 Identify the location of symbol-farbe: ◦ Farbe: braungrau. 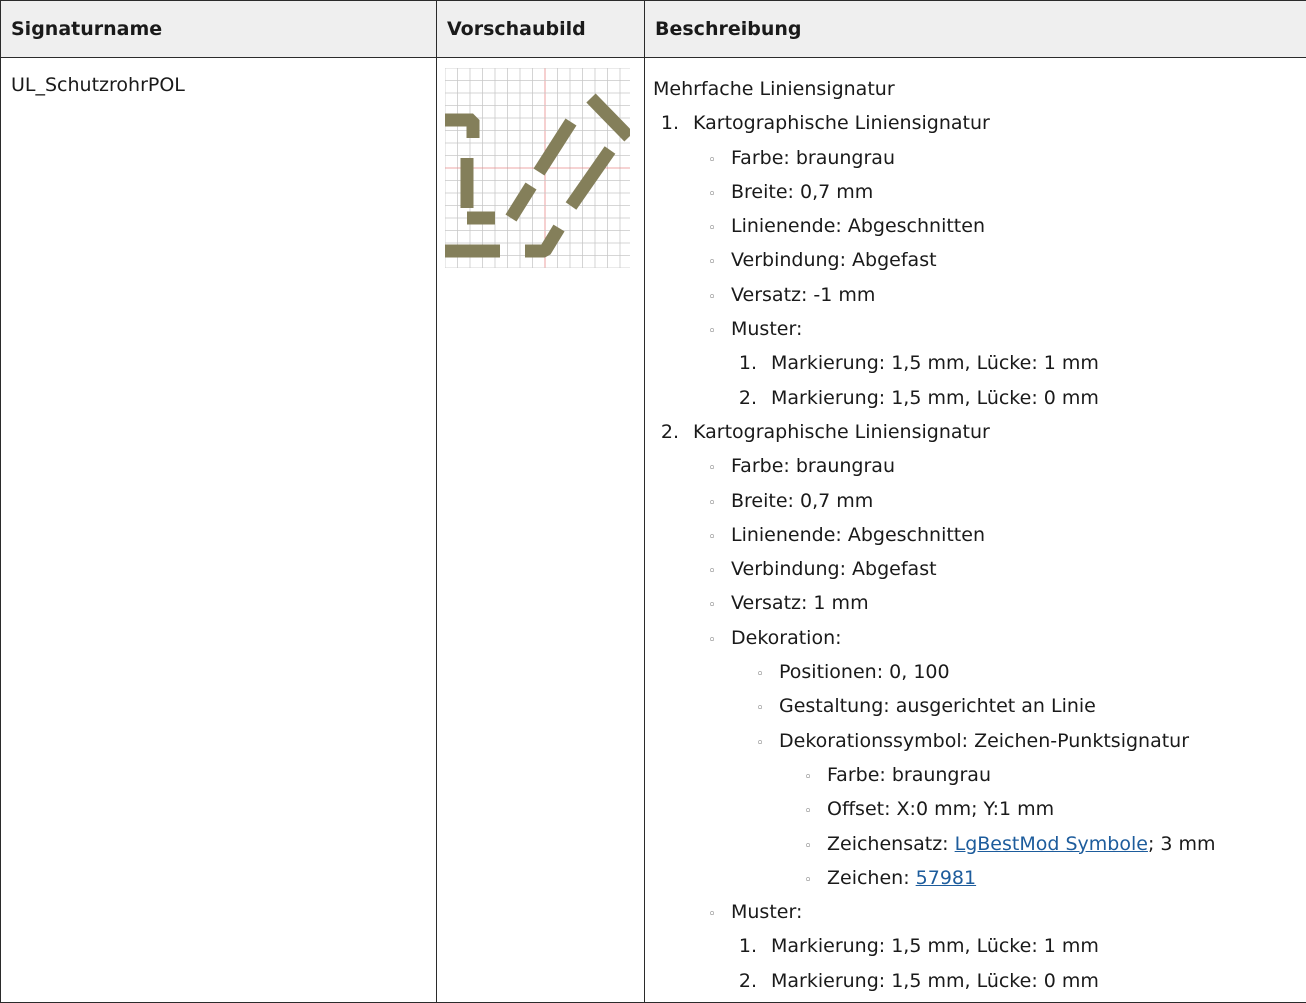
(975, 775).